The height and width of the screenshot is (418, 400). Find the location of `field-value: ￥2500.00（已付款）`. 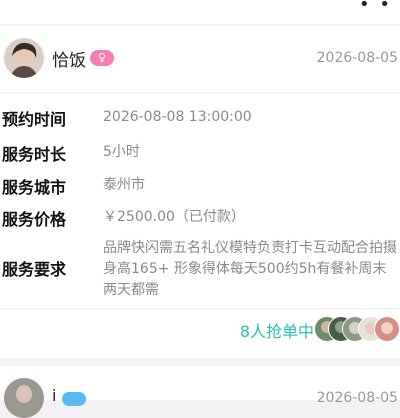

field-value: ￥2500.00（已付款） is located at coordinates (174, 217).